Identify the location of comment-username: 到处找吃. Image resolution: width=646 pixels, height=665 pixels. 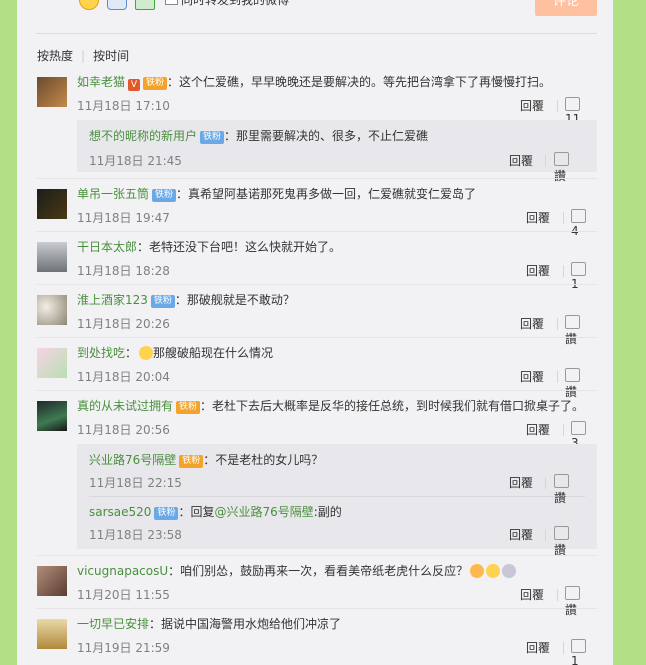
(101, 353).